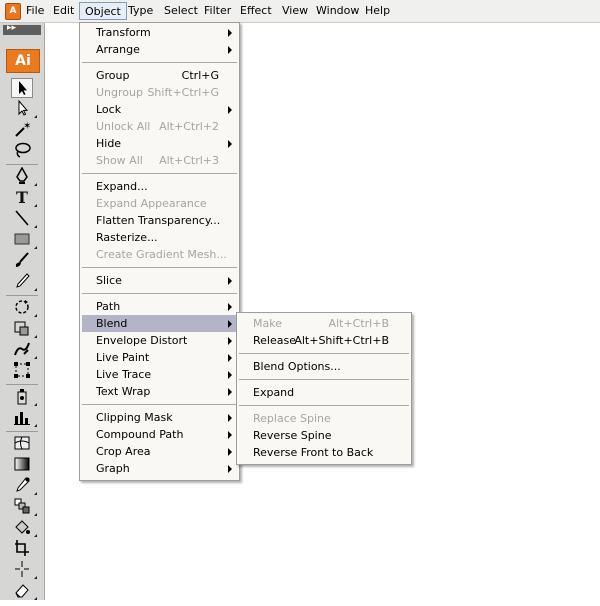 The height and width of the screenshot is (606, 600). I want to click on gradient-icon, so click(22, 465).